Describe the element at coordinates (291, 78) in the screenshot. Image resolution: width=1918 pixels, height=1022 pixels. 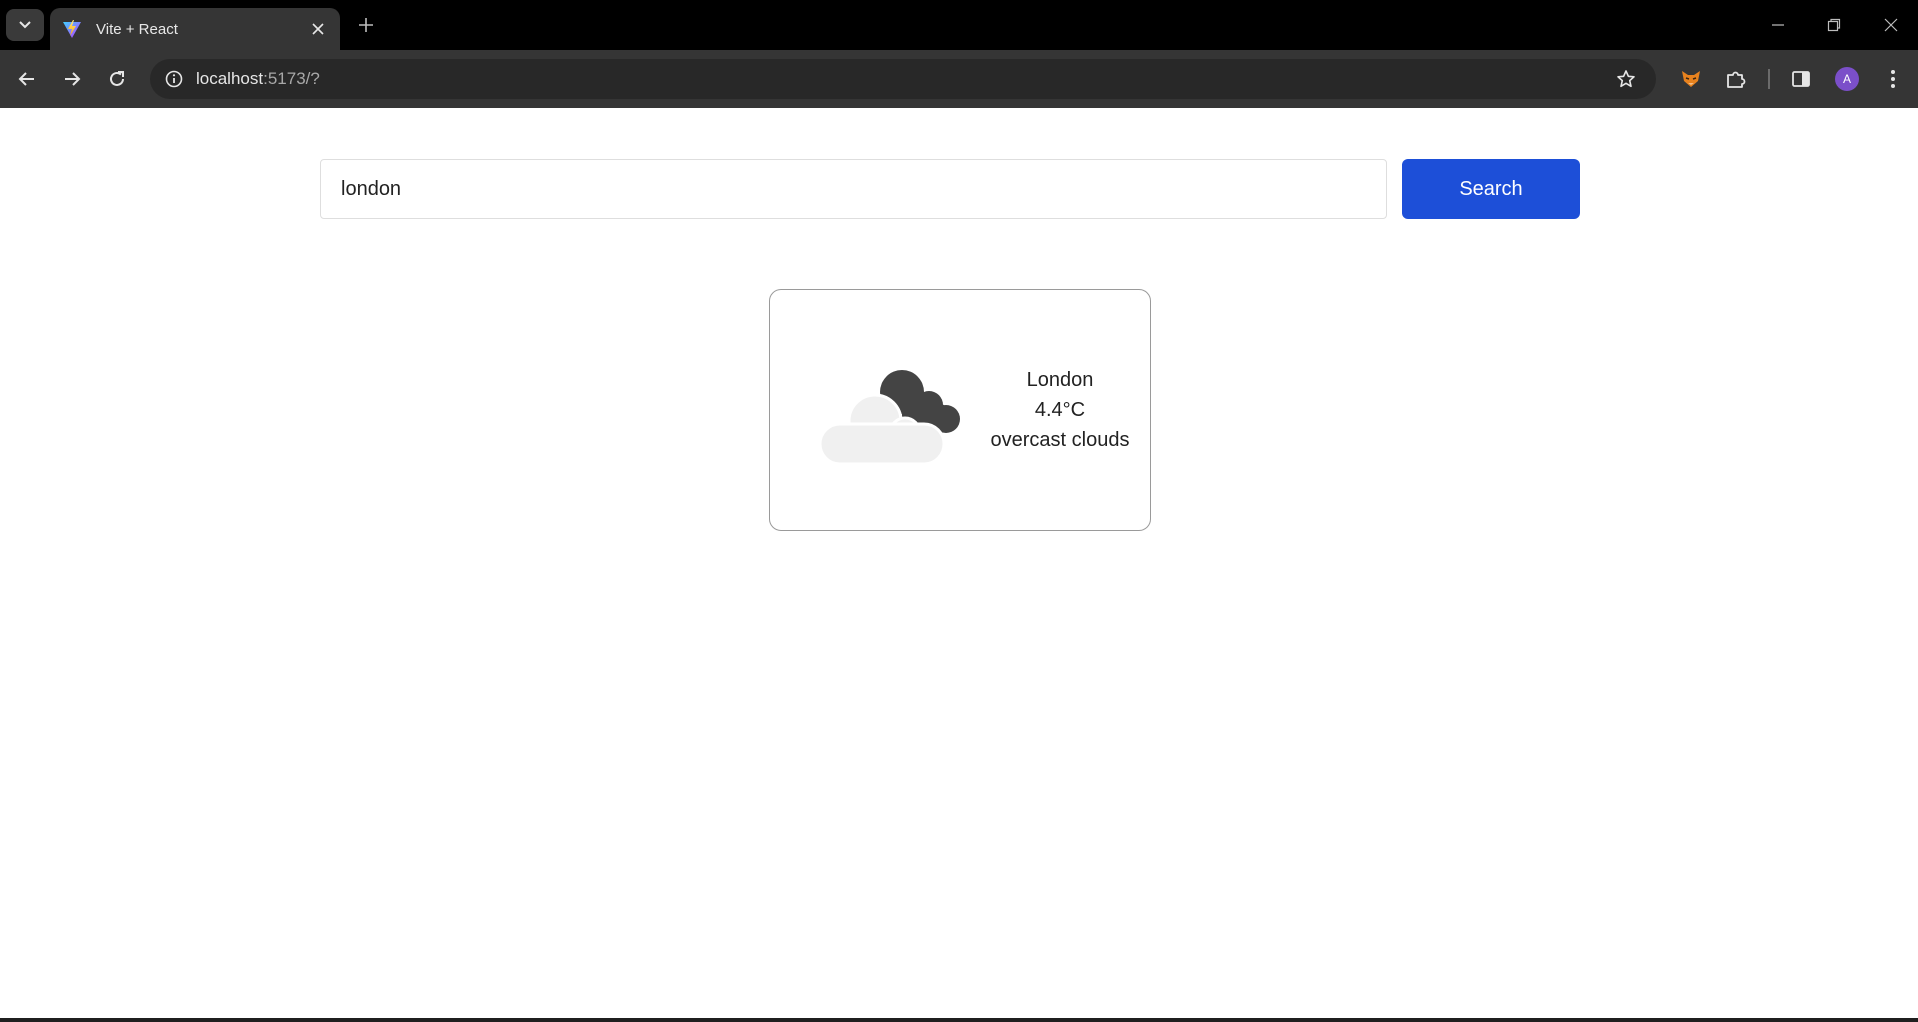
I see `url-path: :5173/?` at that location.